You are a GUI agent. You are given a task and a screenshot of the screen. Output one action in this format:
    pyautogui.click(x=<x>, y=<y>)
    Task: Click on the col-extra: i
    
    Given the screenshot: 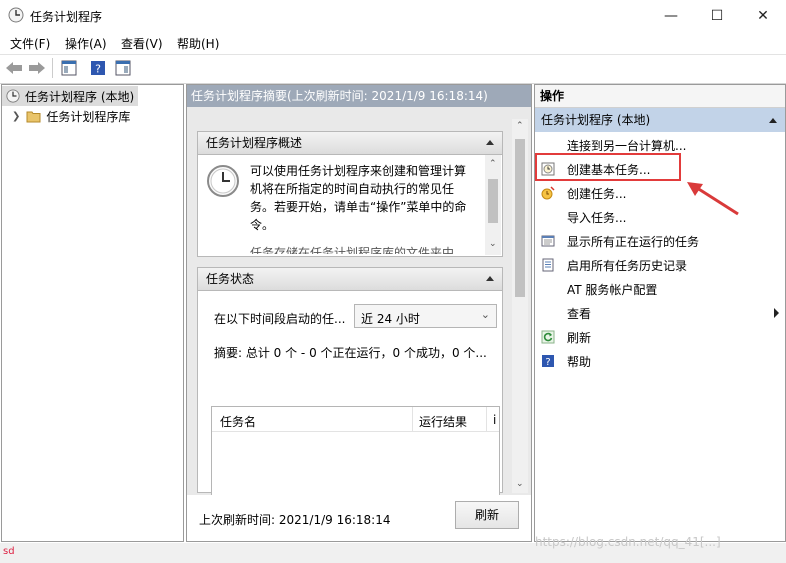 What is the action you would take?
    pyautogui.click(x=496, y=420)
    